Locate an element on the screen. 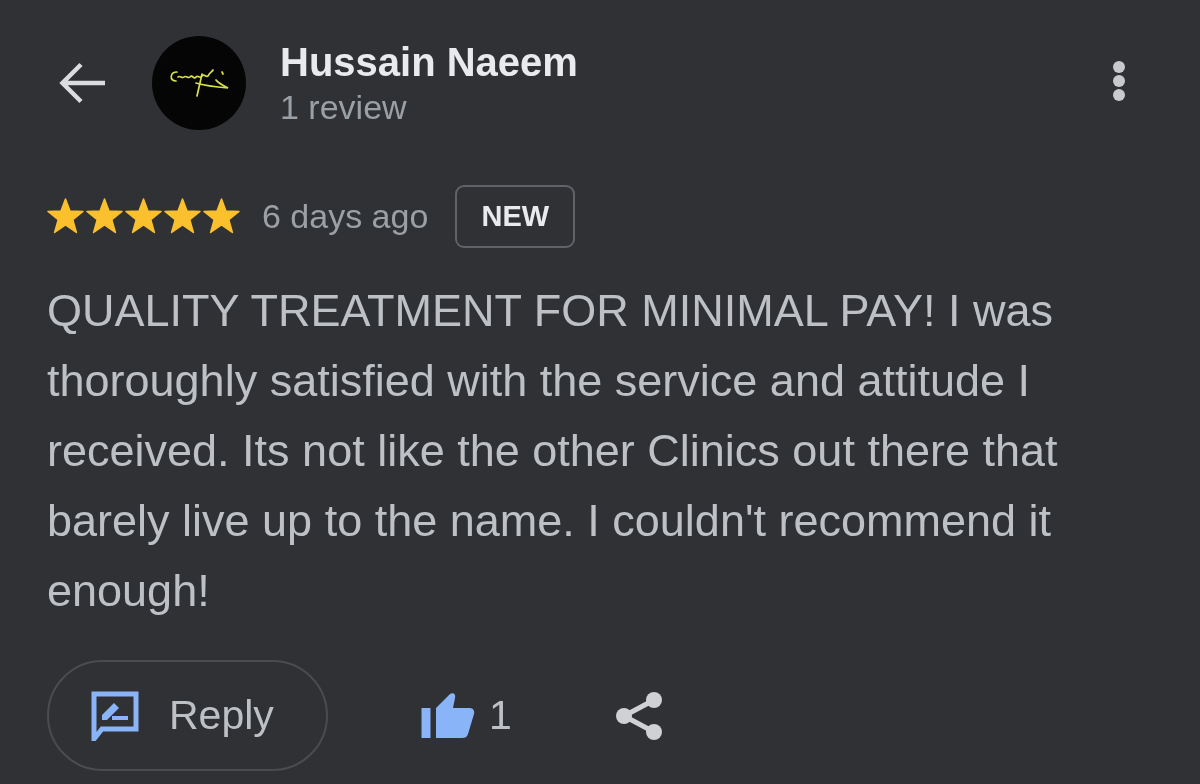  more-menu-button is located at coordinates (1119, 81).